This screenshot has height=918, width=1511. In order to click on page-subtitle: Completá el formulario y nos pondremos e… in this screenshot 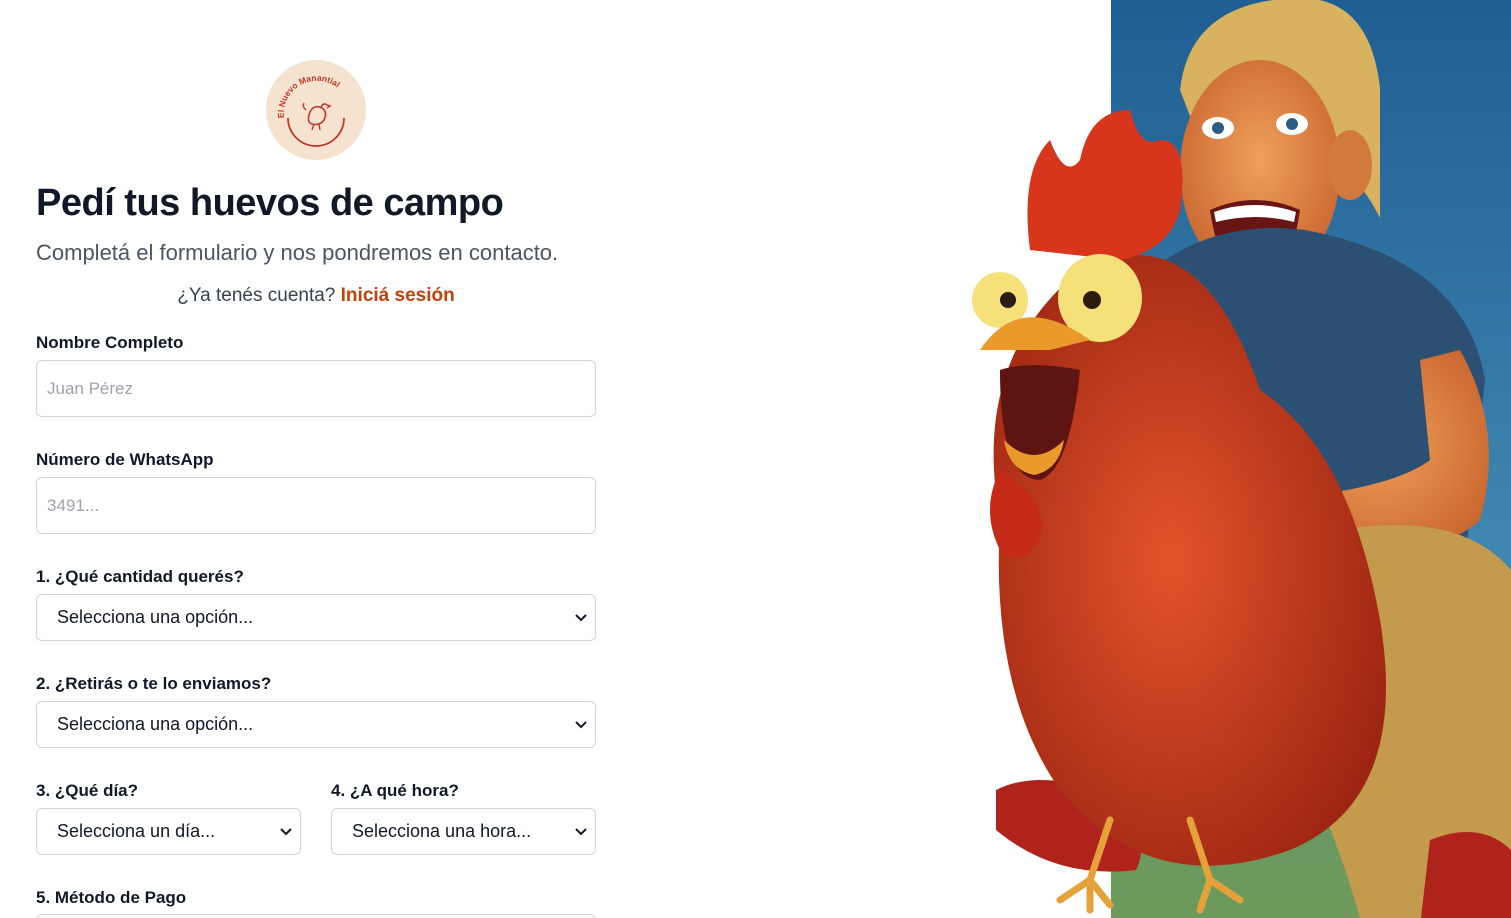, I will do `click(297, 252)`.